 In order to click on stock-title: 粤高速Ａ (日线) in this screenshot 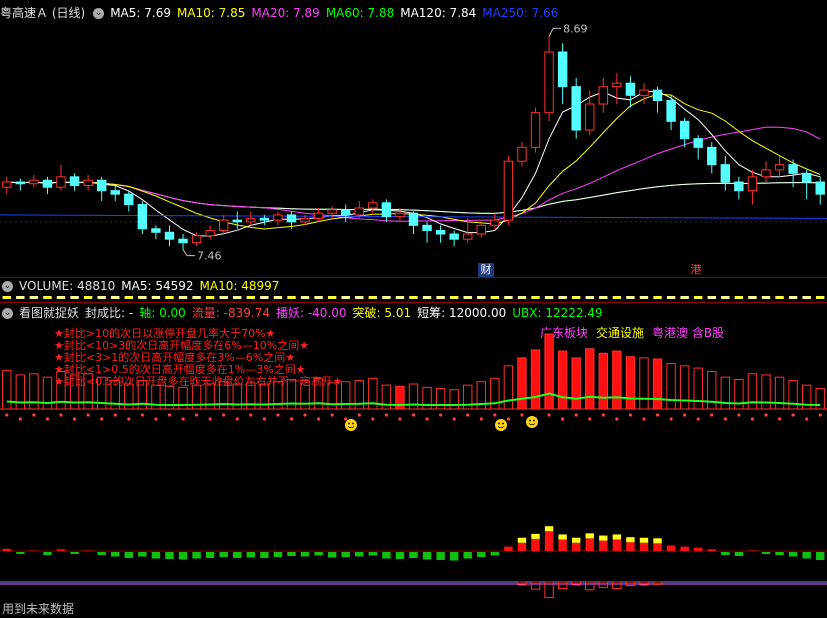, I will do `click(42, 13)`.